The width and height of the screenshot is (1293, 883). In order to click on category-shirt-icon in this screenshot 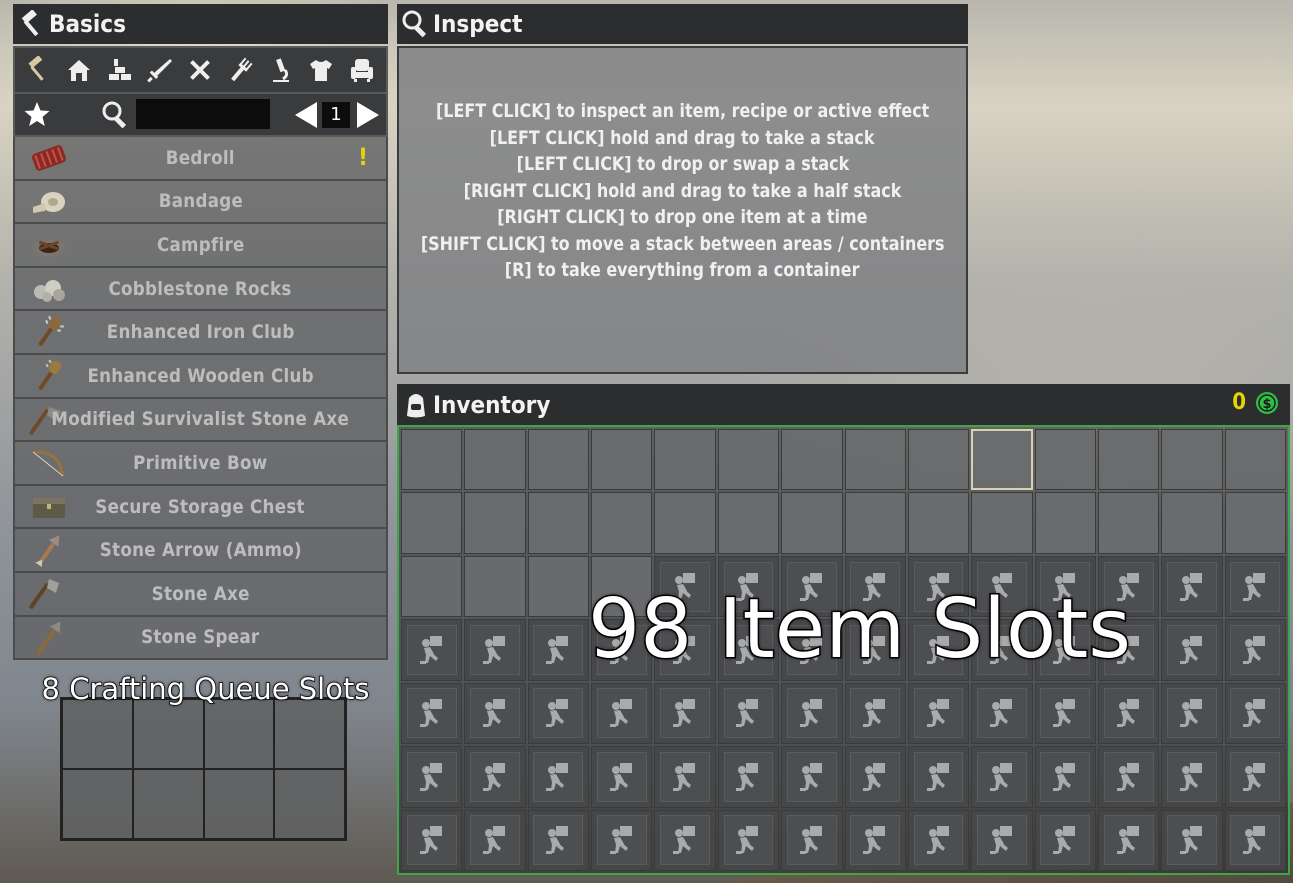, I will do `click(321, 70)`.